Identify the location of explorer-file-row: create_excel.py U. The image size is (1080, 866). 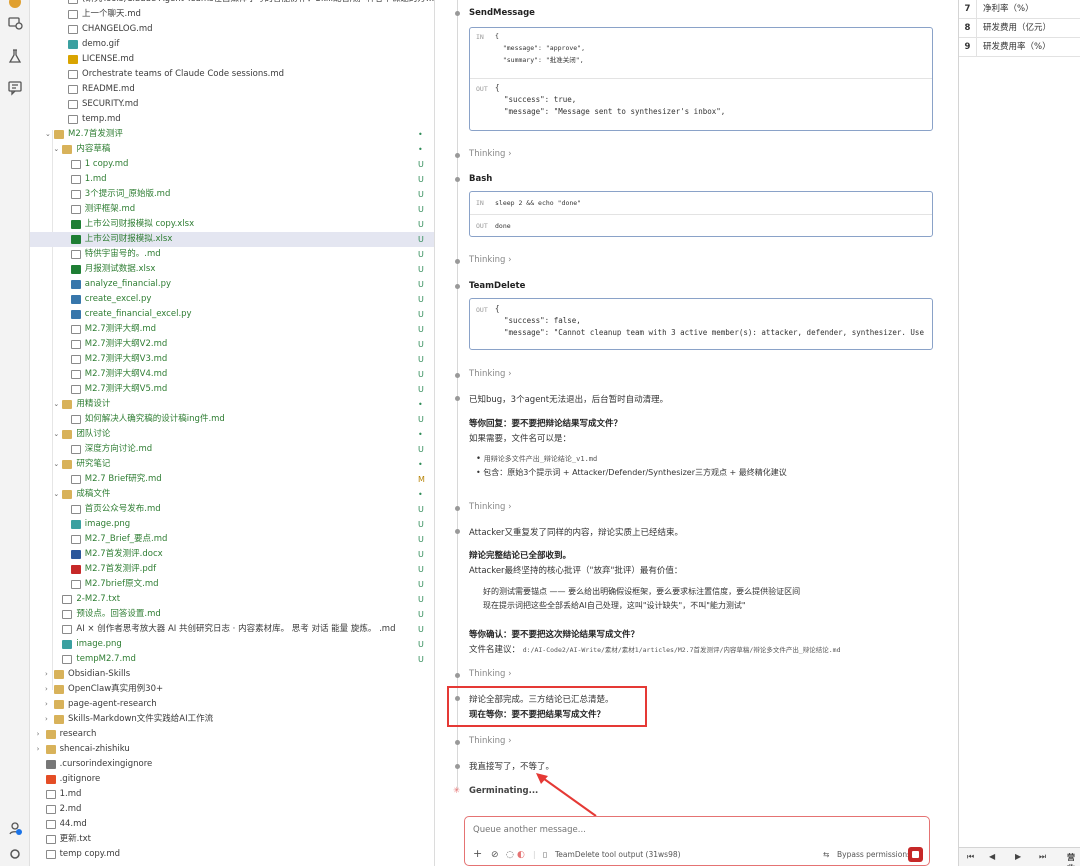
(232, 299).